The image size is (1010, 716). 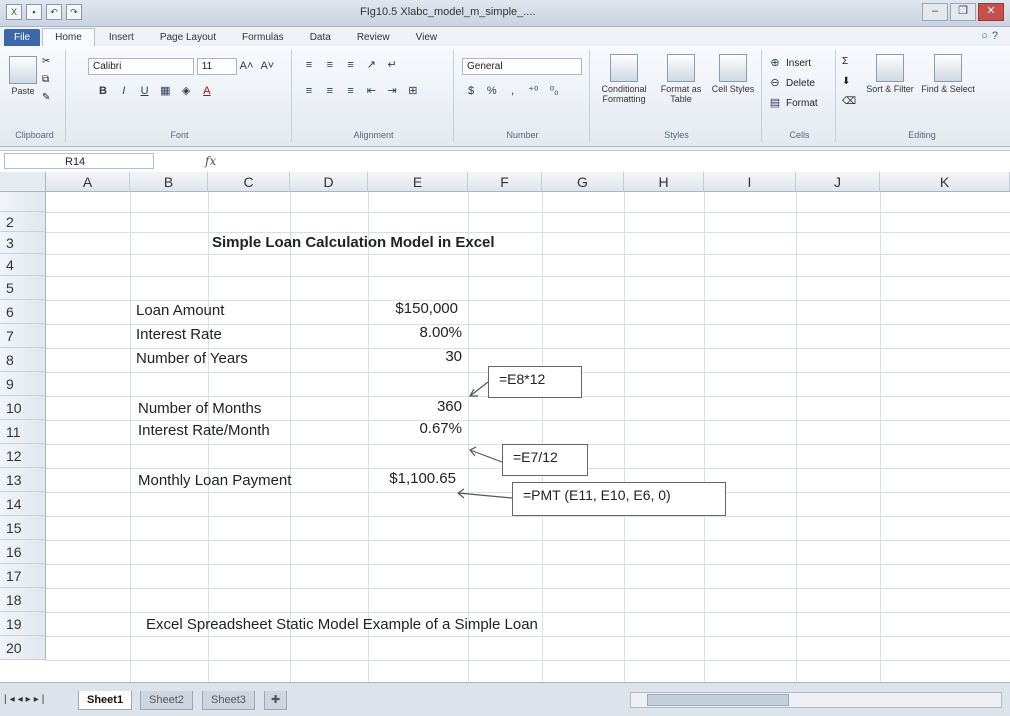 What do you see at coordinates (793, 102) in the screenshot?
I see `format-cells-button: ▤ Format` at bounding box center [793, 102].